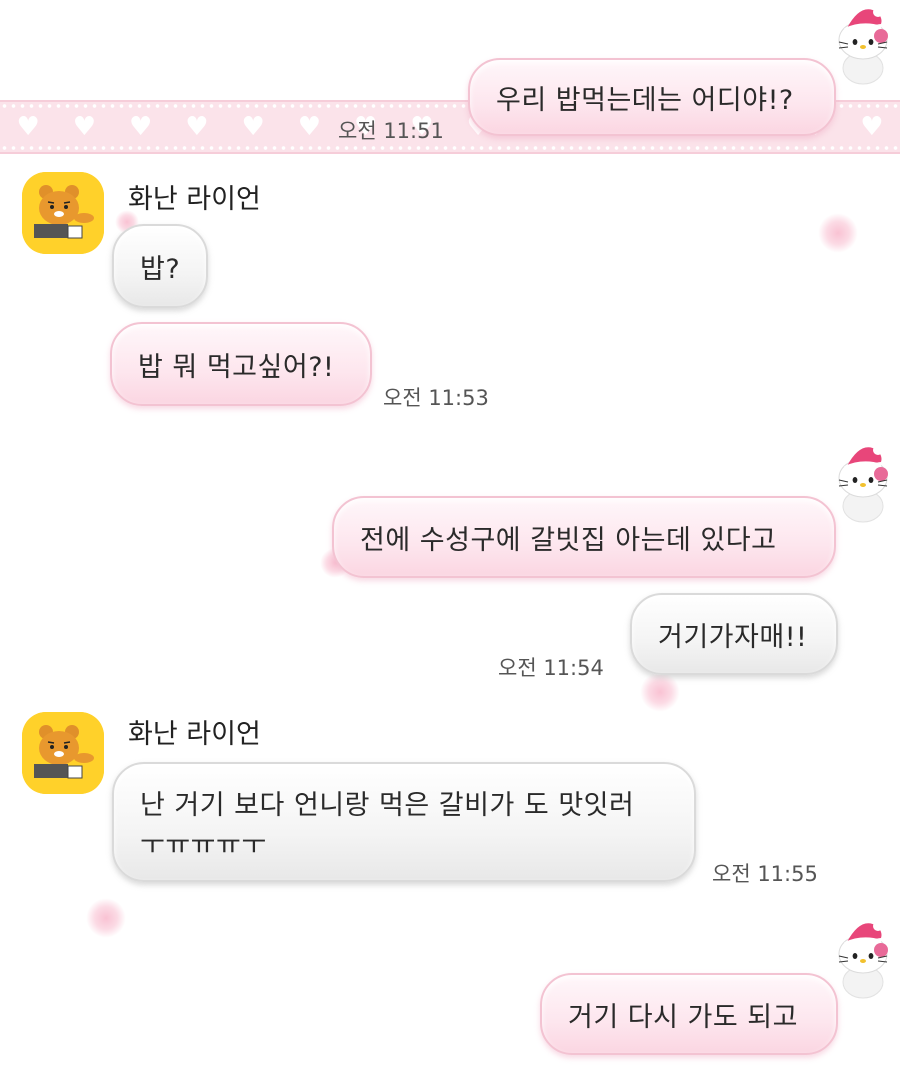 The image size is (900, 1068). Describe the element at coordinates (733, 637) in the screenshot. I see `message-text: 거기가자매!!` at that location.